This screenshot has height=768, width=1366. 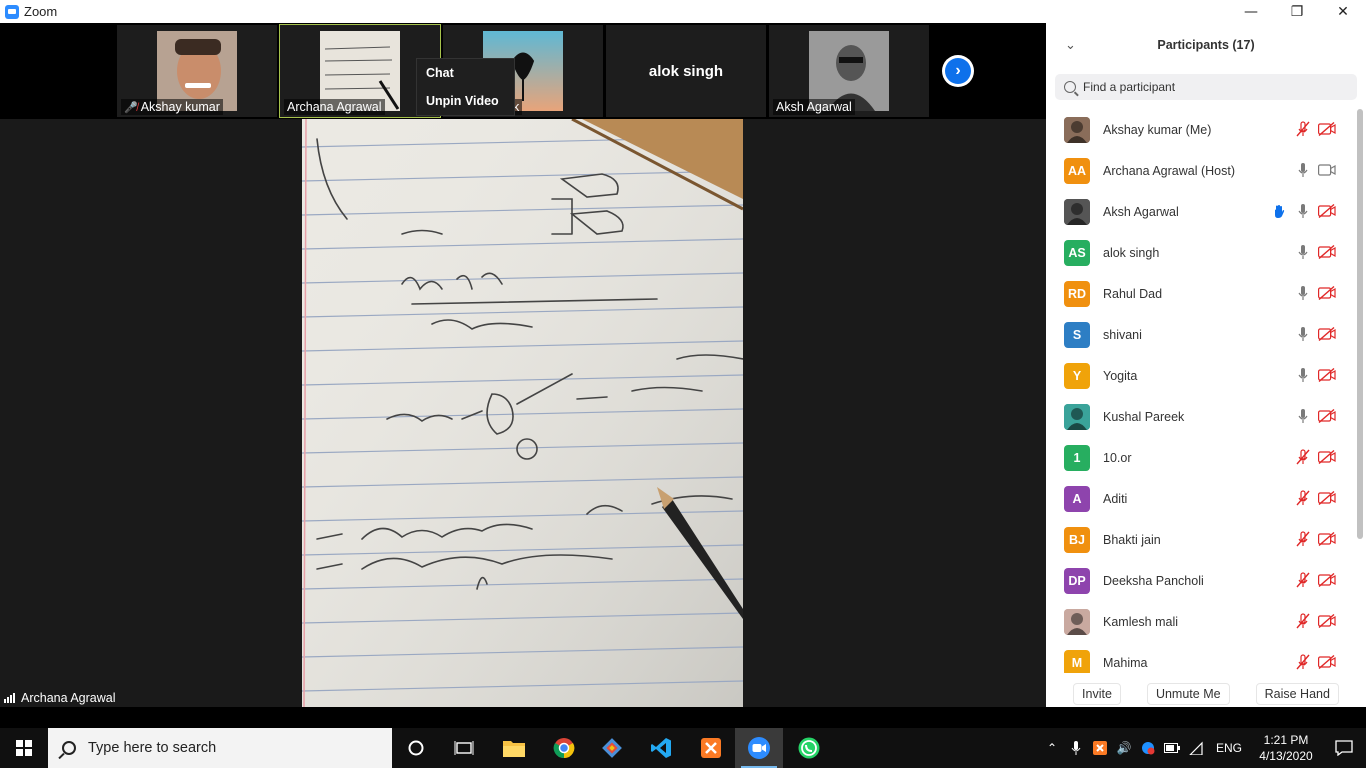 What do you see at coordinates (1201, 129) in the screenshot?
I see `participant-row: Akshay kumar (Me)` at bounding box center [1201, 129].